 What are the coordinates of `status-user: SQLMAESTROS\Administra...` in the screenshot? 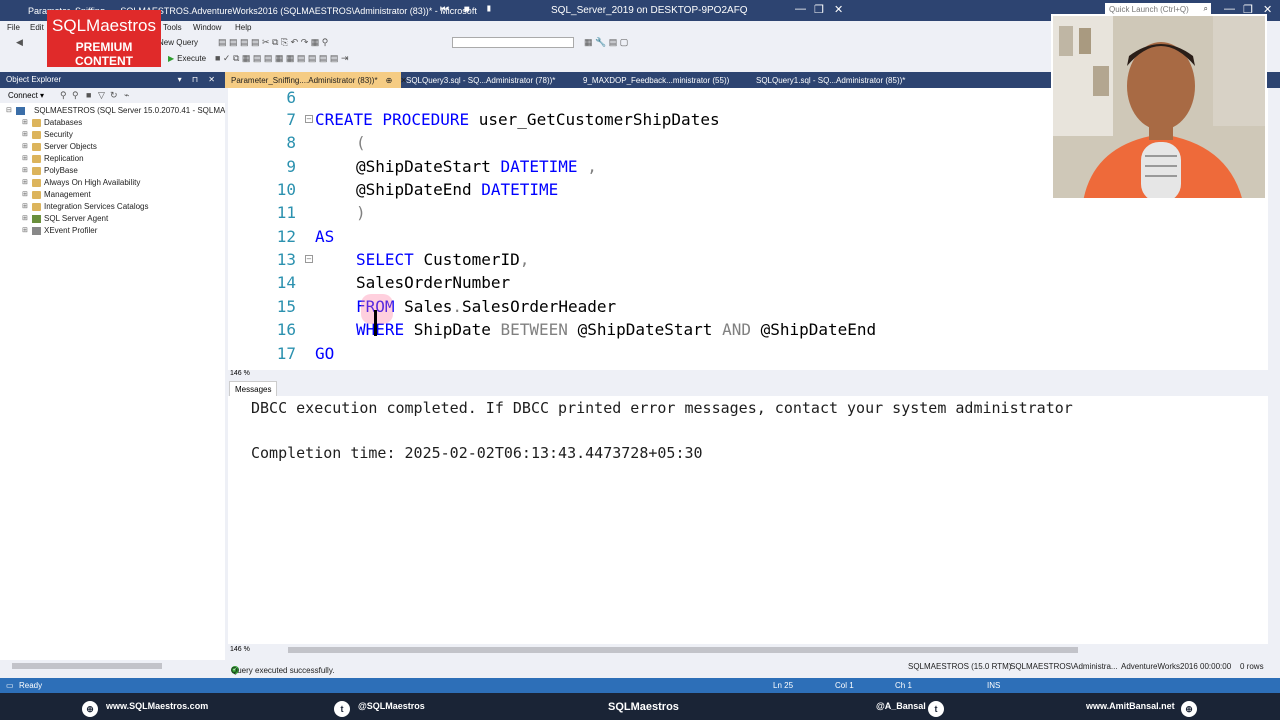 It's located at (1064, 666).